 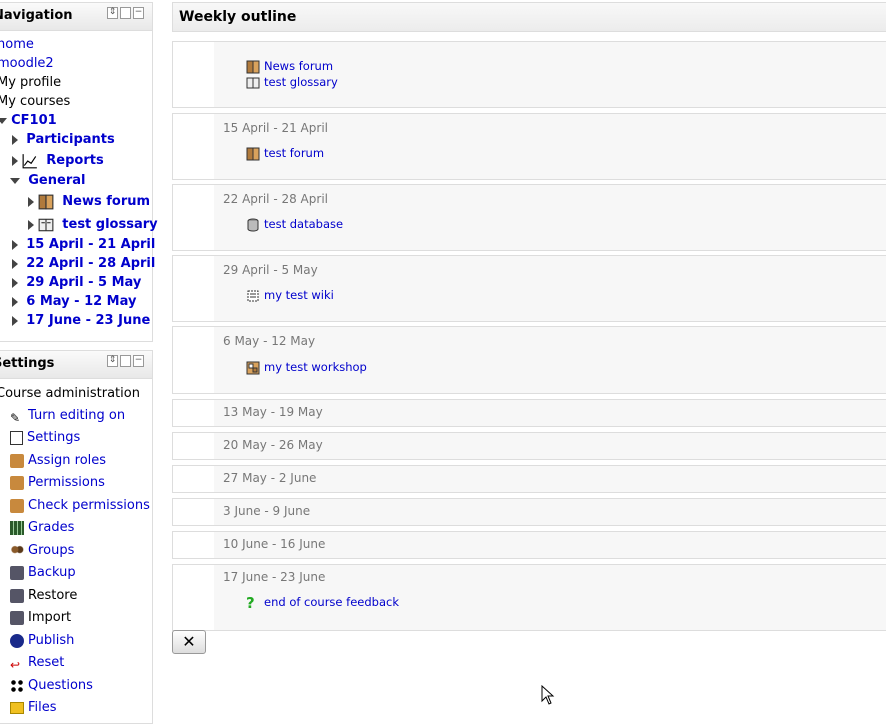 I want to click on roles-icon, so click(x=17, y=460).